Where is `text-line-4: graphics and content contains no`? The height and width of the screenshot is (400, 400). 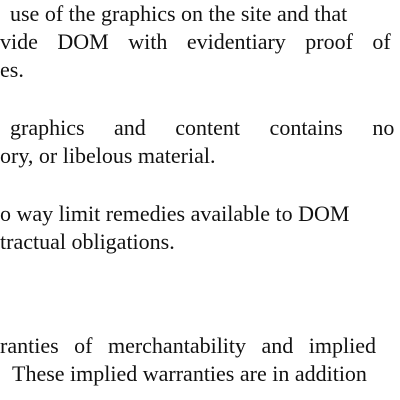
text-line-4: graphics and content contains no is located at coordinates (202, 127).